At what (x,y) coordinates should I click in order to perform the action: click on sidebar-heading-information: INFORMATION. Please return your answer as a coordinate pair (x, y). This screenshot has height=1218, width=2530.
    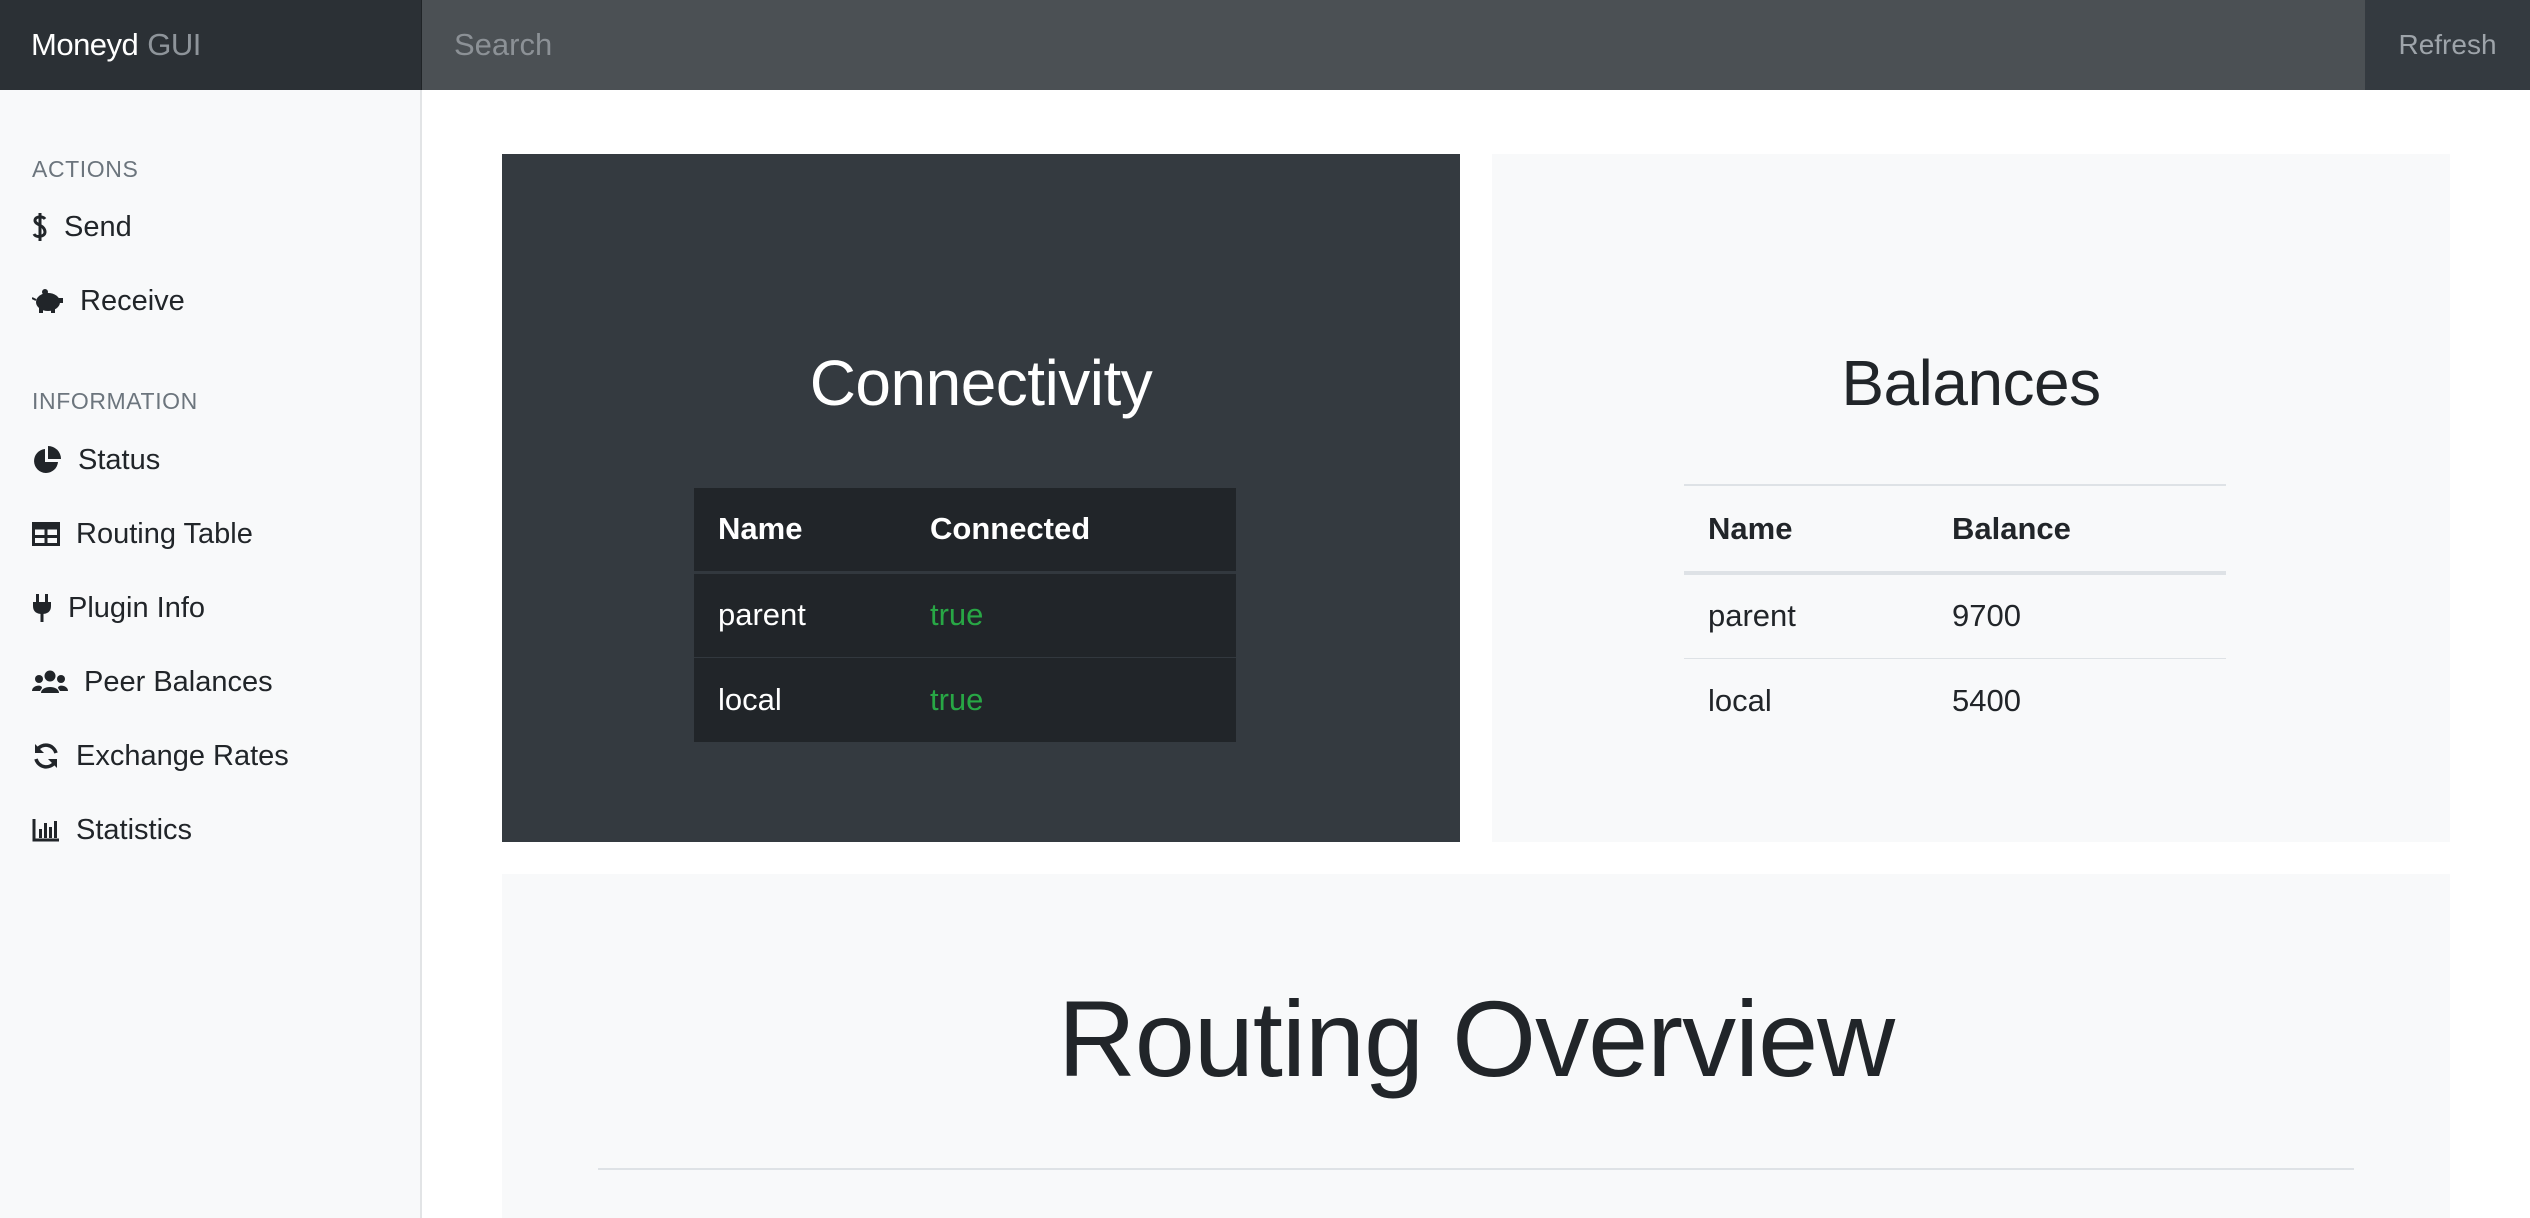
    Looking at the image, I should click on (115, 401).